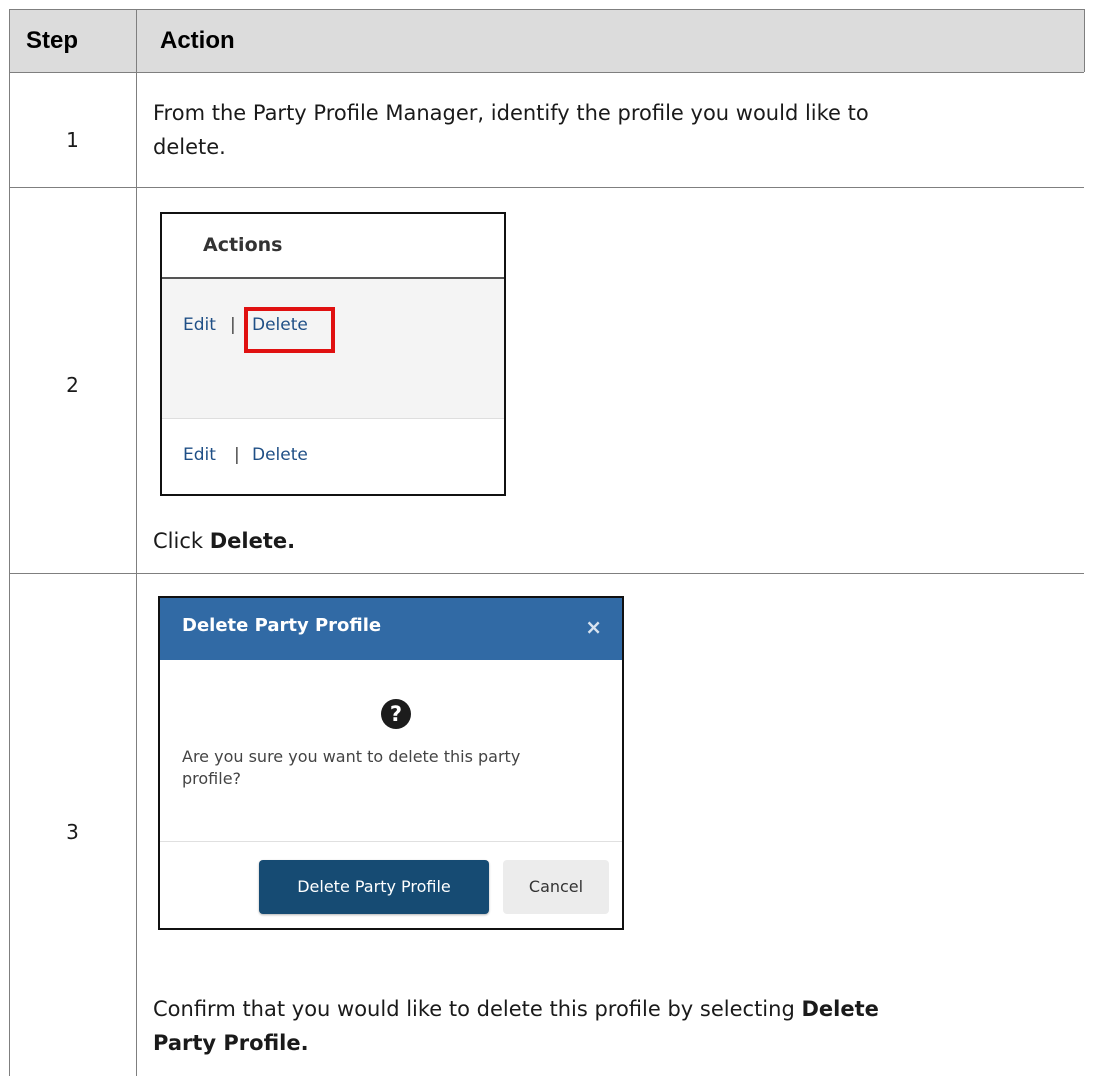  Describe the element at coordinates (136, 542) in the screenshot. I see `column-divider` at that location.